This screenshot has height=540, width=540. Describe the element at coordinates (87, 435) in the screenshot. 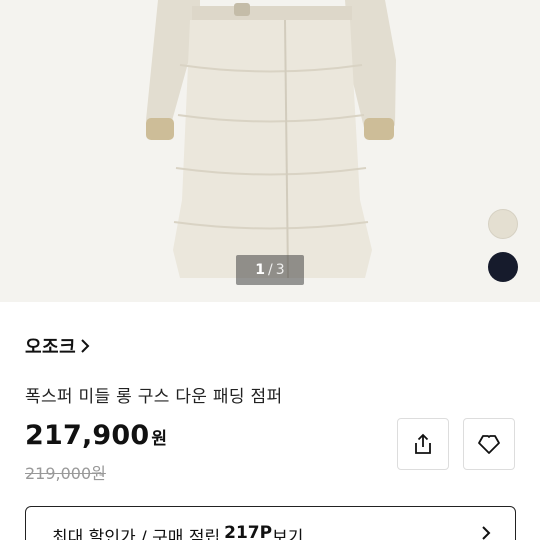

I see `sale-price: 217,900` at that location.